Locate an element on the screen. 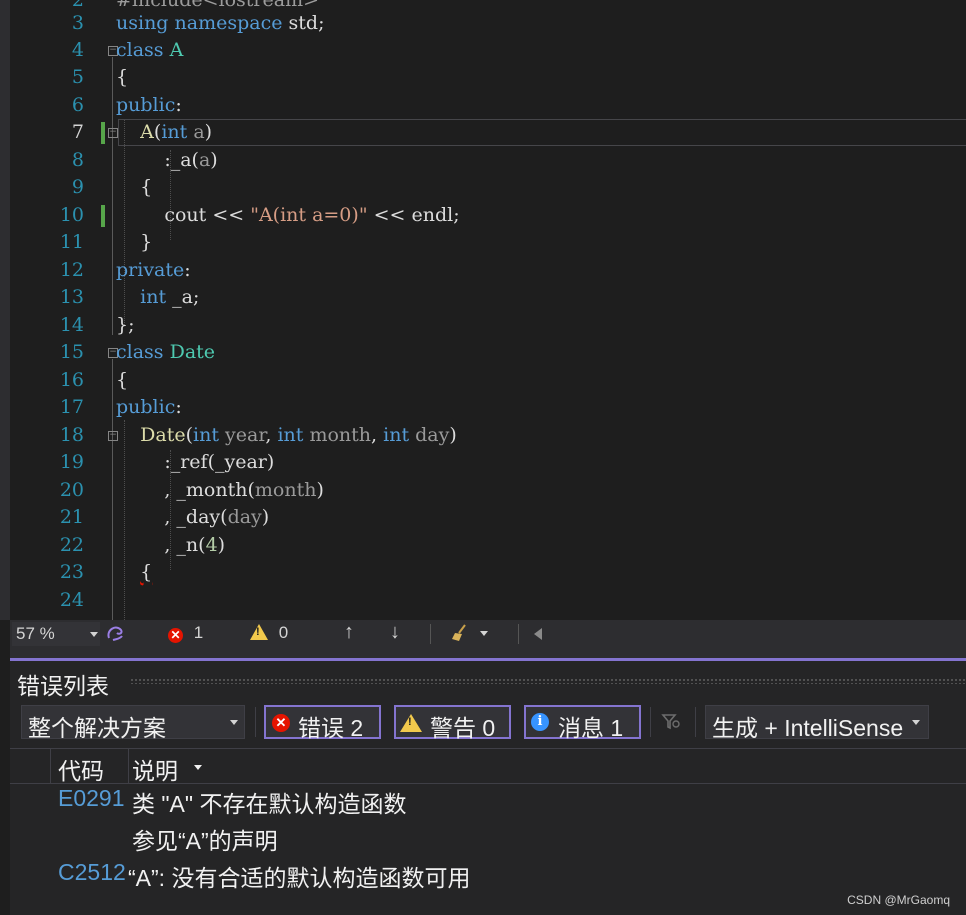  zoom-level: 57 % is located at coordinates (35, 633).